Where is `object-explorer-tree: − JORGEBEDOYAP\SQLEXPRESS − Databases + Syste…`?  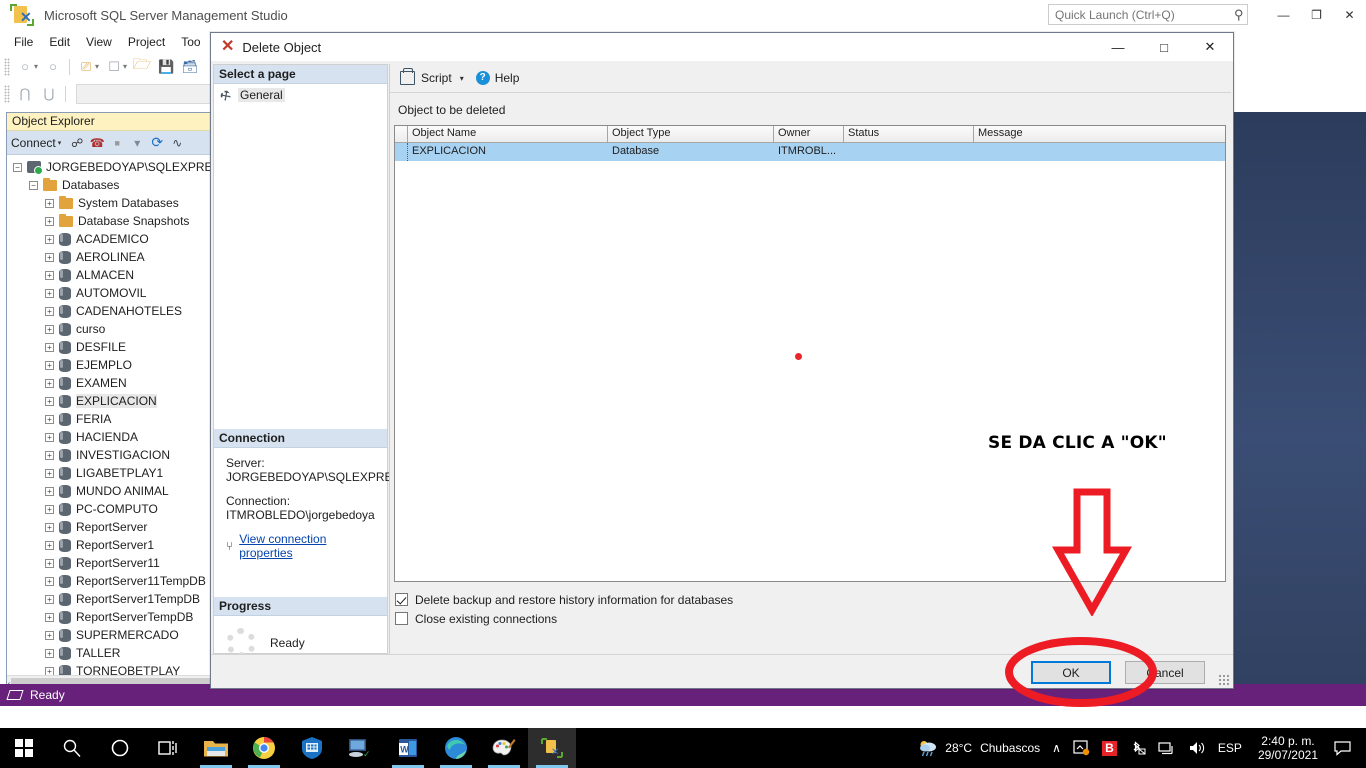
object-explorer-tree: − JORGEBEDOYAP\SQLEXPRESS − Databases + Syste… is located at coordinates (112, 415).